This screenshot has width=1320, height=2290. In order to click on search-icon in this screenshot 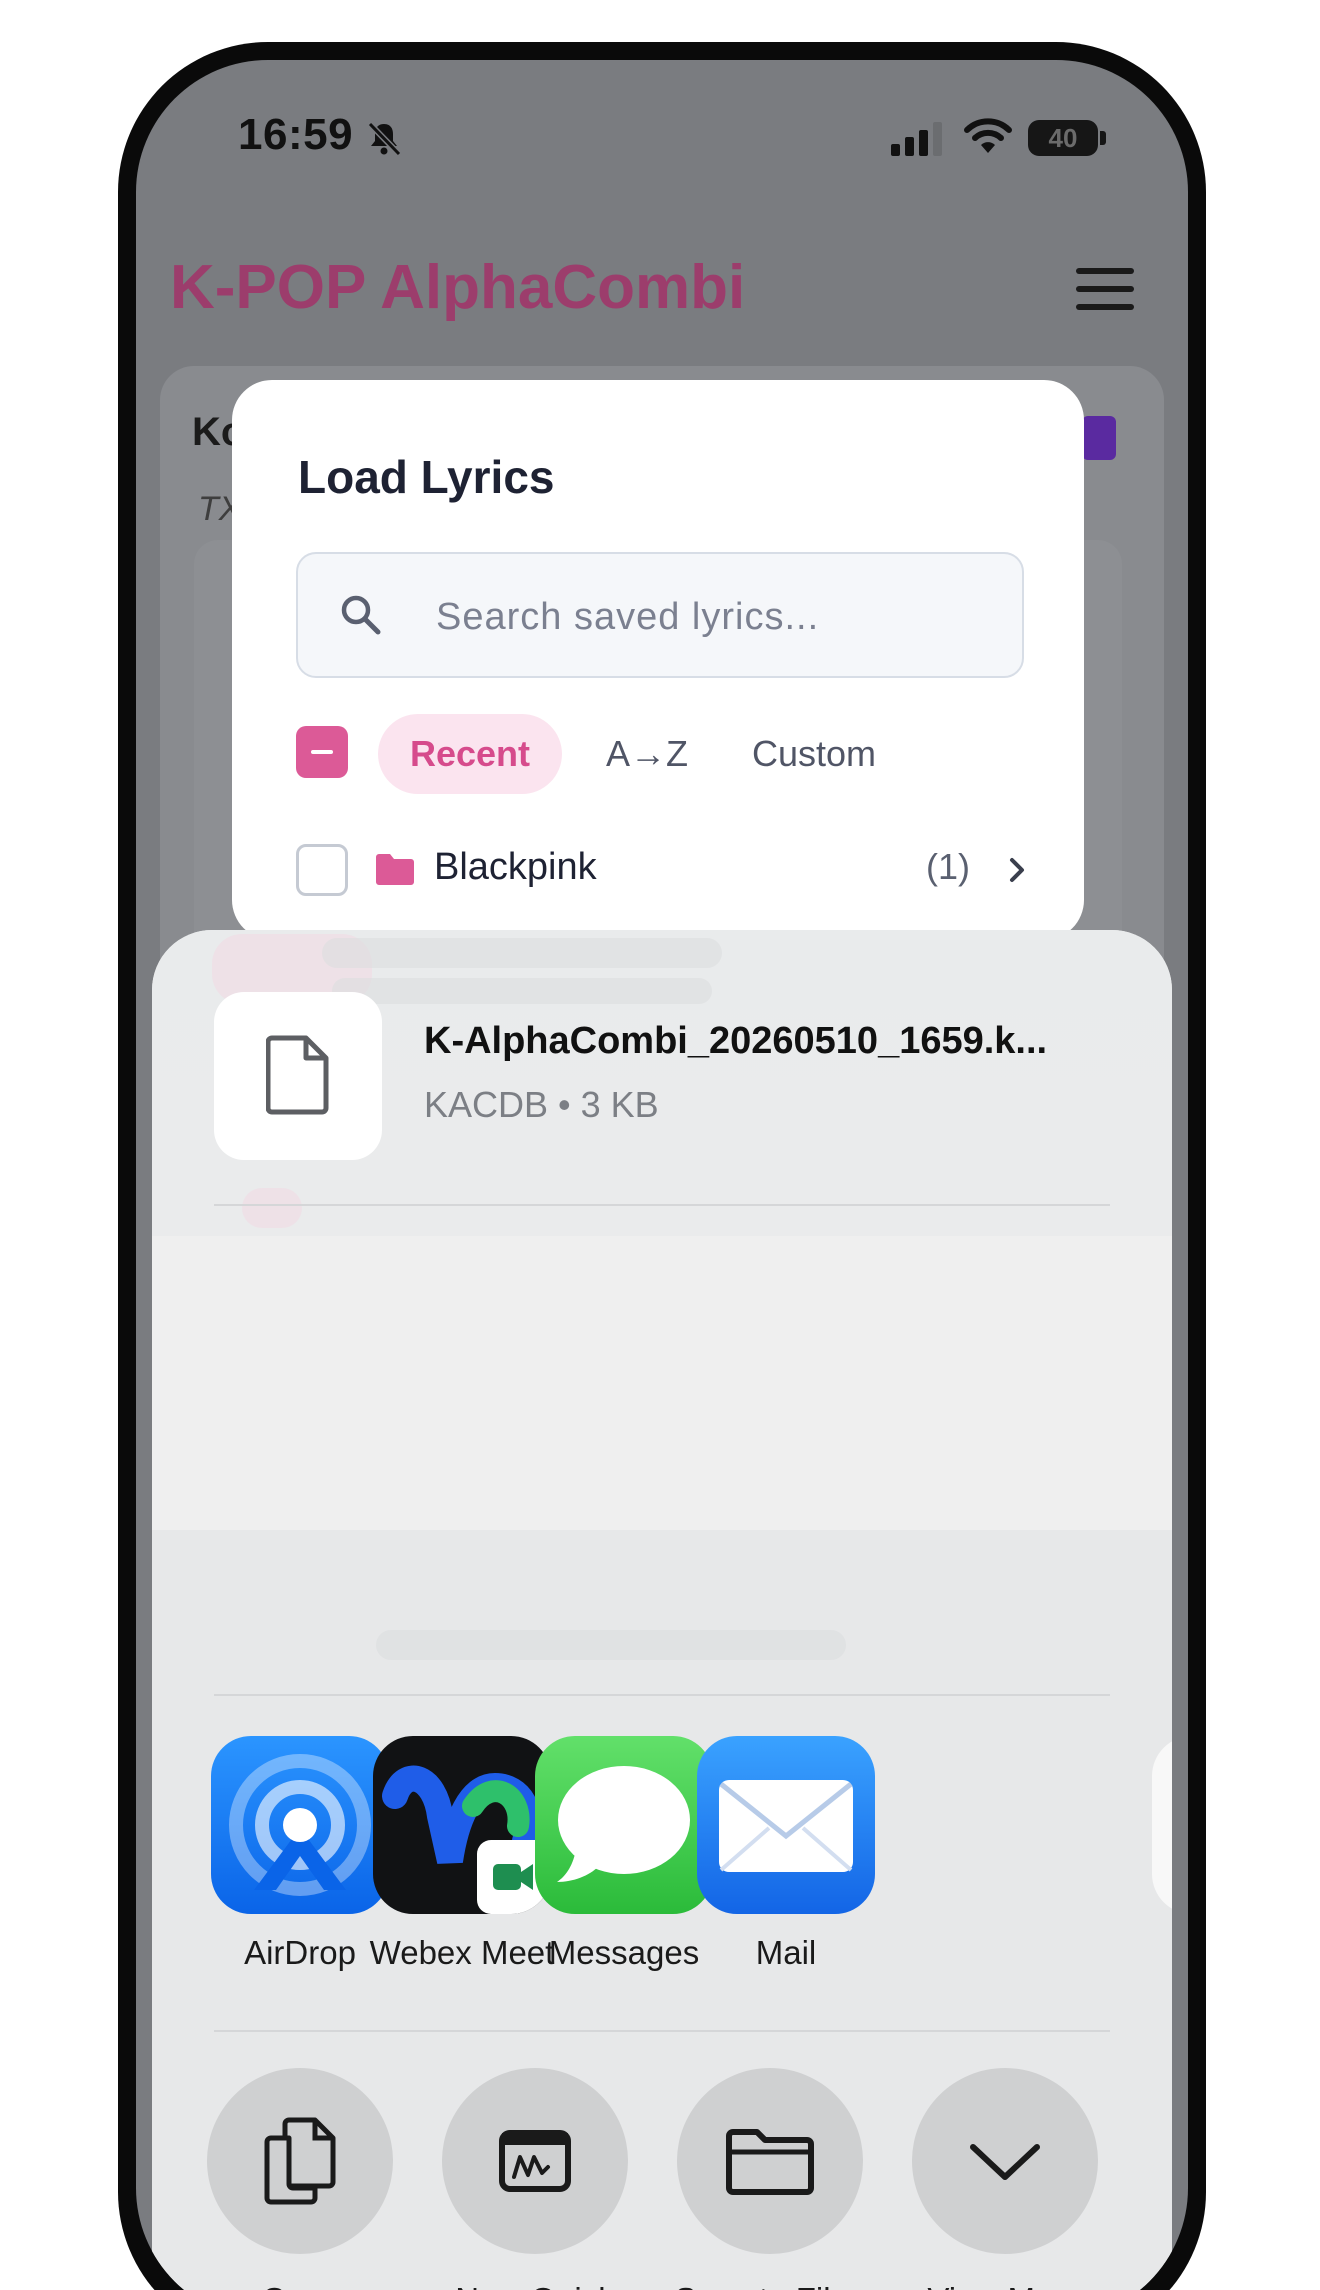, I will do `click(361, 615)`.